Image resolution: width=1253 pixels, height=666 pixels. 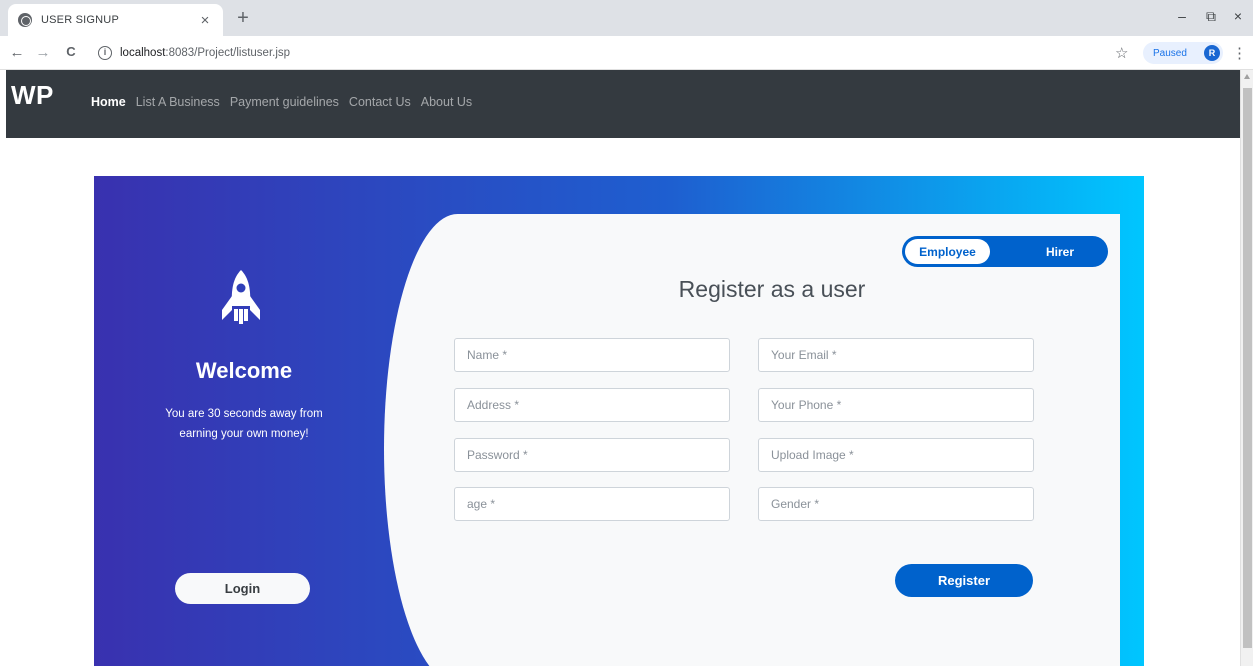 I want to click on profile-status: Paused, so click(x=1170, y=53).